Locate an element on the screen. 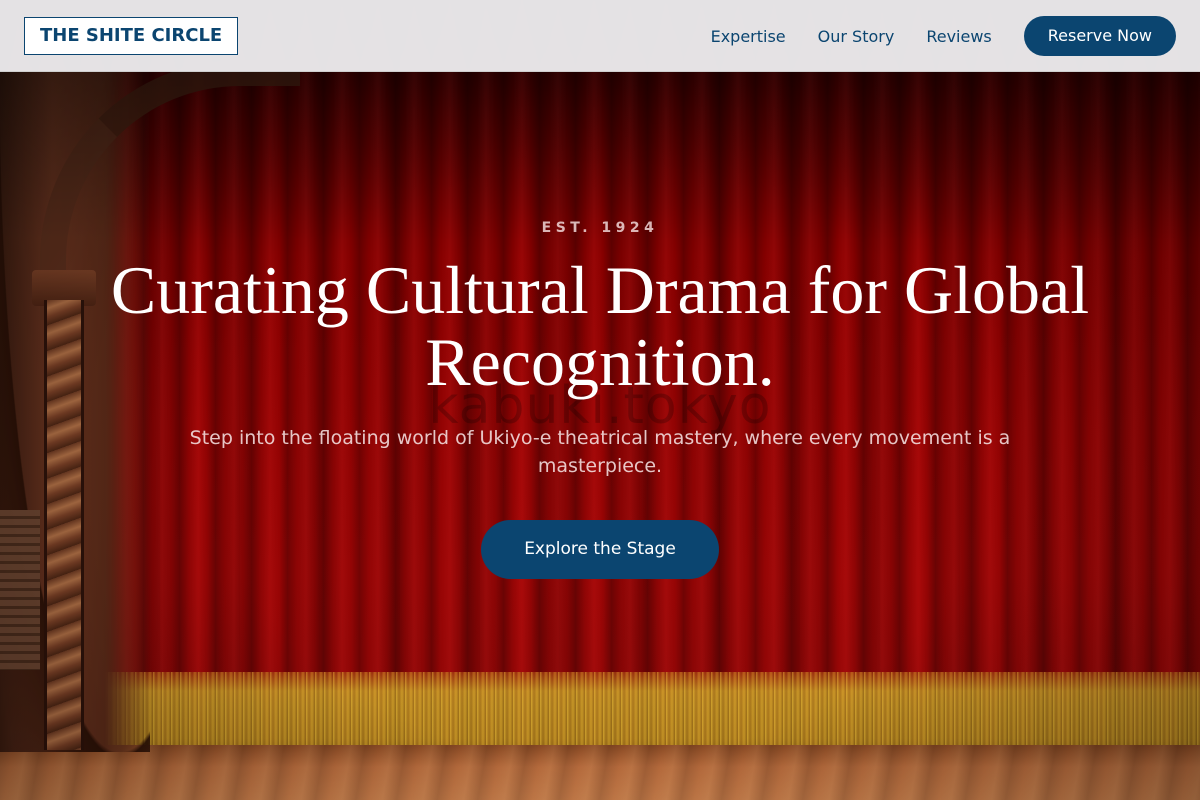 The image size is (1200, 800). nav-link-our-story: Our Story is located at coordinates (856, 36).